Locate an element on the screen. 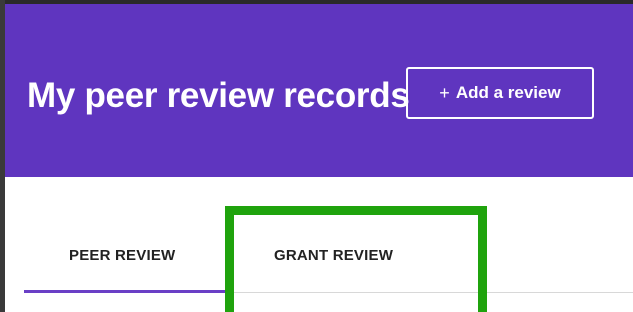 The width and height of the screenshot is (633, 312). active-tab-indicator is located at coordinates (124, 291).